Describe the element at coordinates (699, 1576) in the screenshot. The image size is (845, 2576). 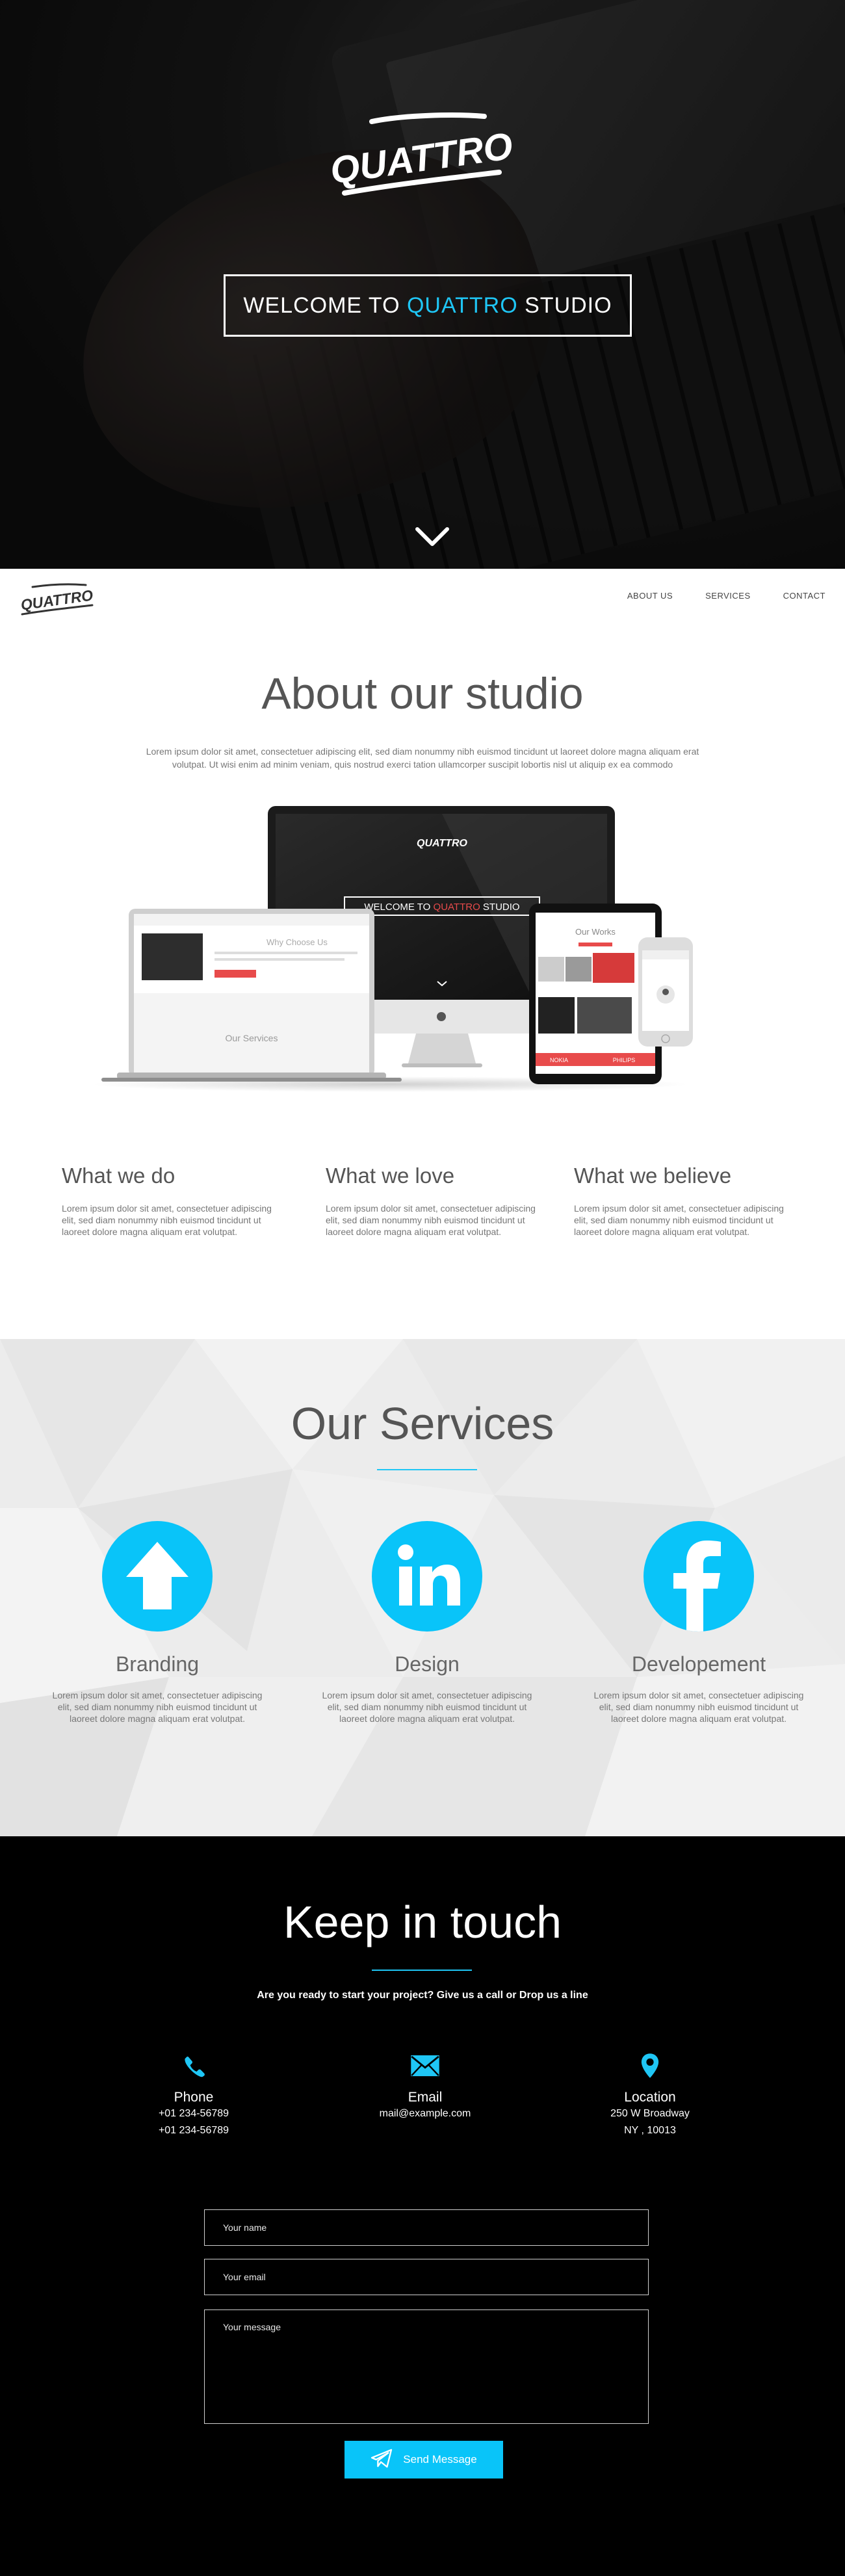
I see `facebook-icon` at that location.